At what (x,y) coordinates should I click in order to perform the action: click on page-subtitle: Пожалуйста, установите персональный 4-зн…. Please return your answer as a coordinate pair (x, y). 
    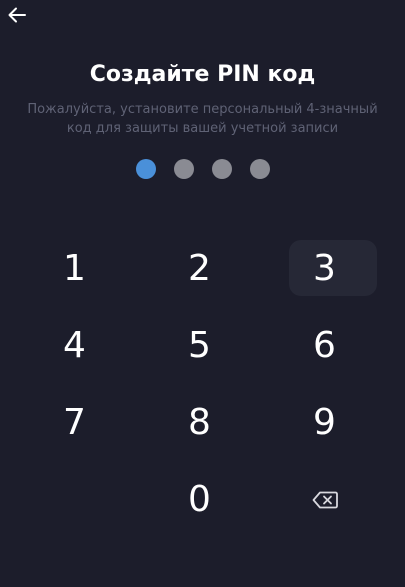
    Looking at the image, I should click on (202, 119).